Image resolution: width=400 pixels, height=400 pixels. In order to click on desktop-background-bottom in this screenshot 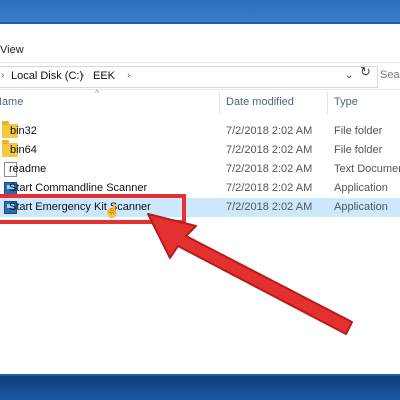, I will do `click(200, 388)`.